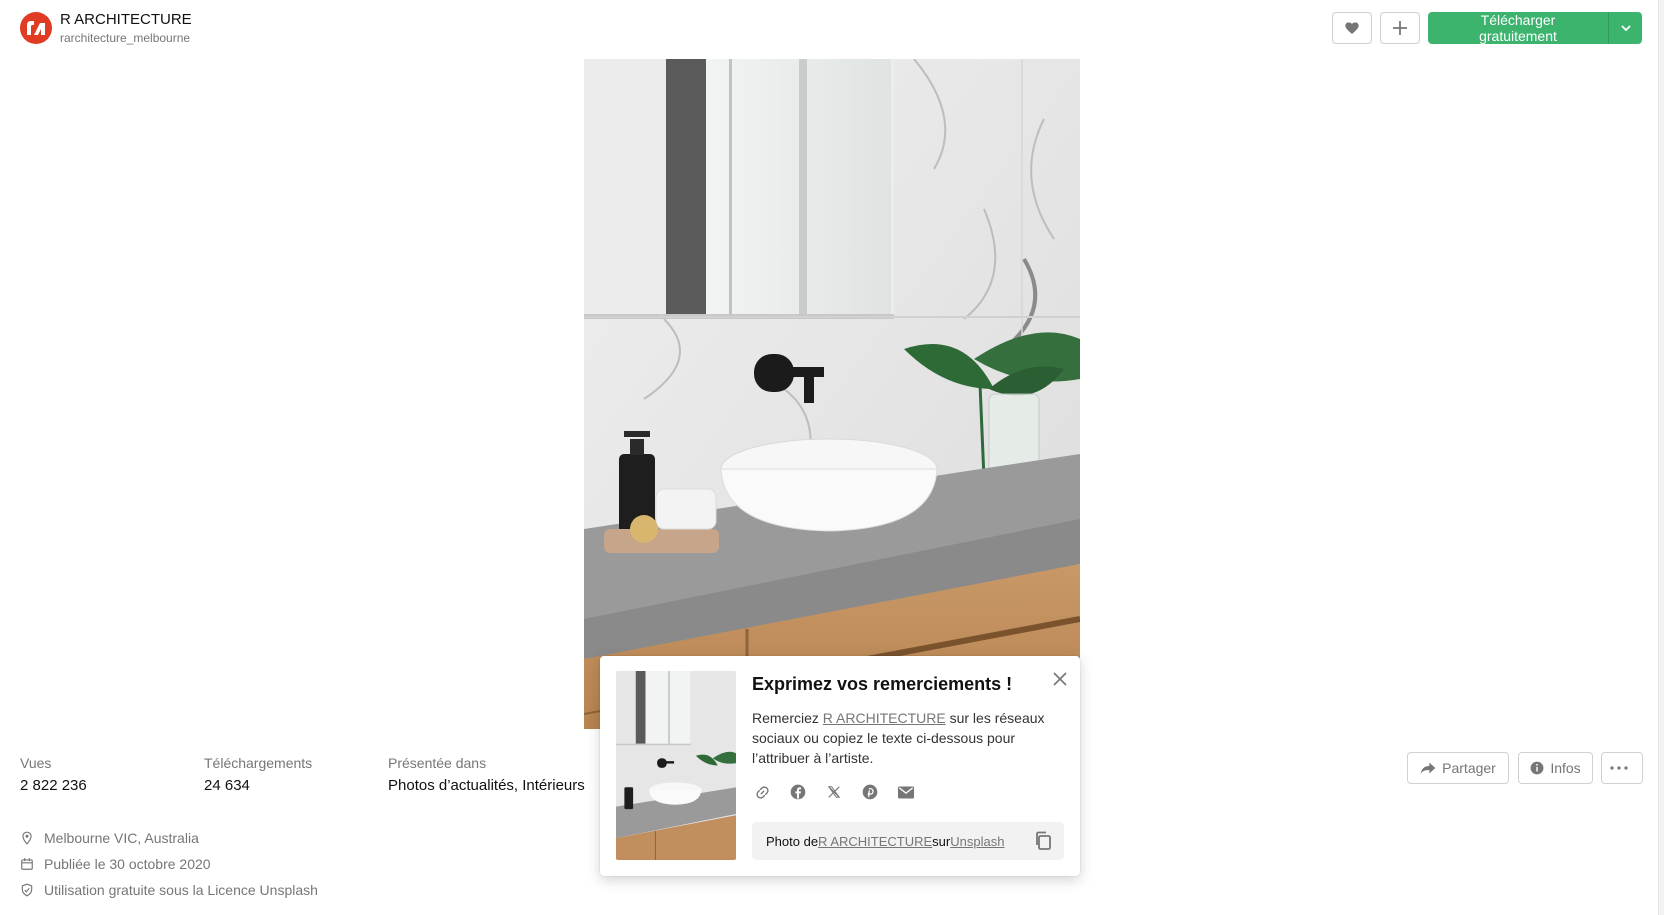 Image resolution: width=1664 pixels, height=915 pixels. Describe the element at coordinates (884, 718) in the screenshot. I see `popup-author-link: R ARCHITECTURE` at that location.